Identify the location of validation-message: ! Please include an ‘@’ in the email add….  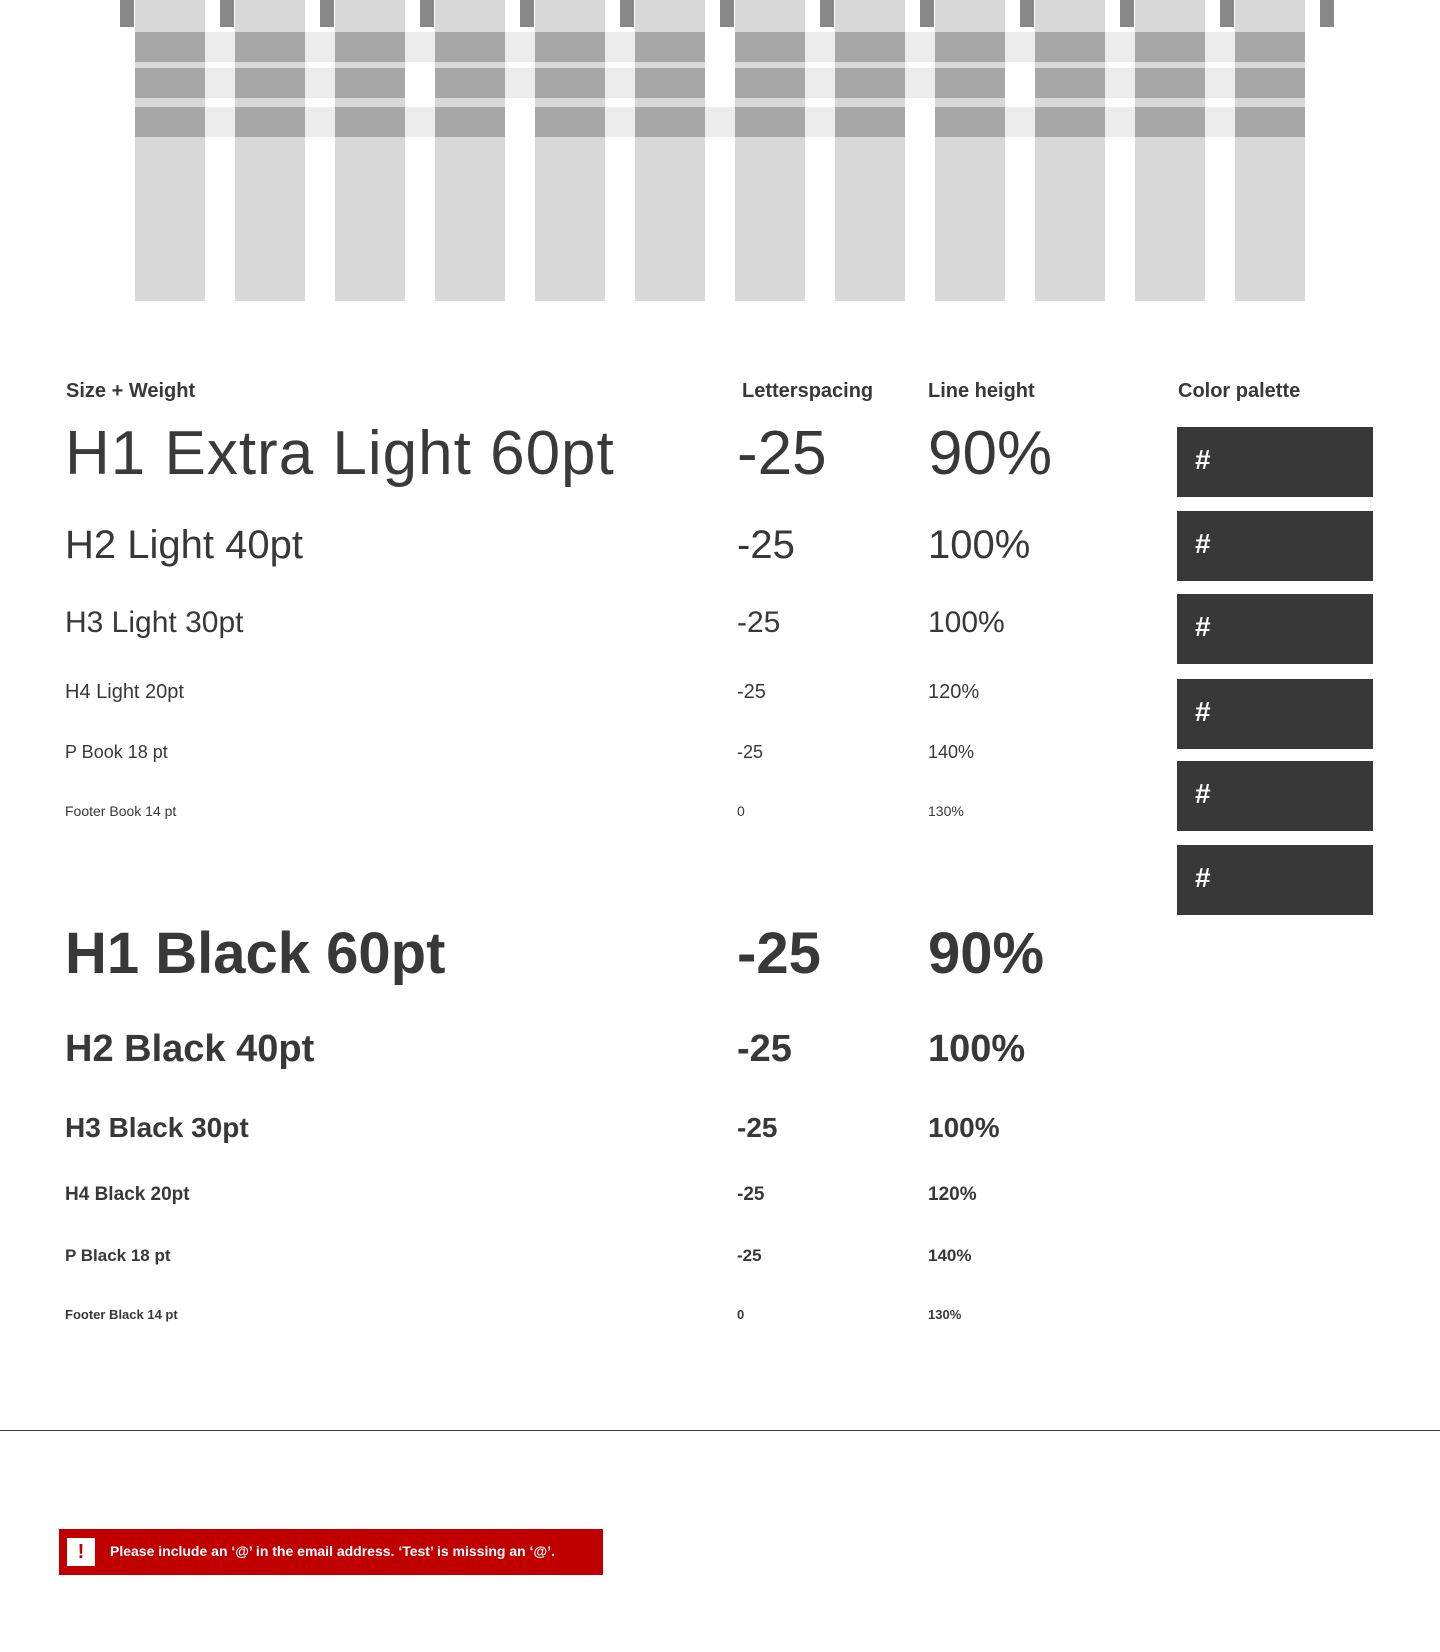
(331, 1552).